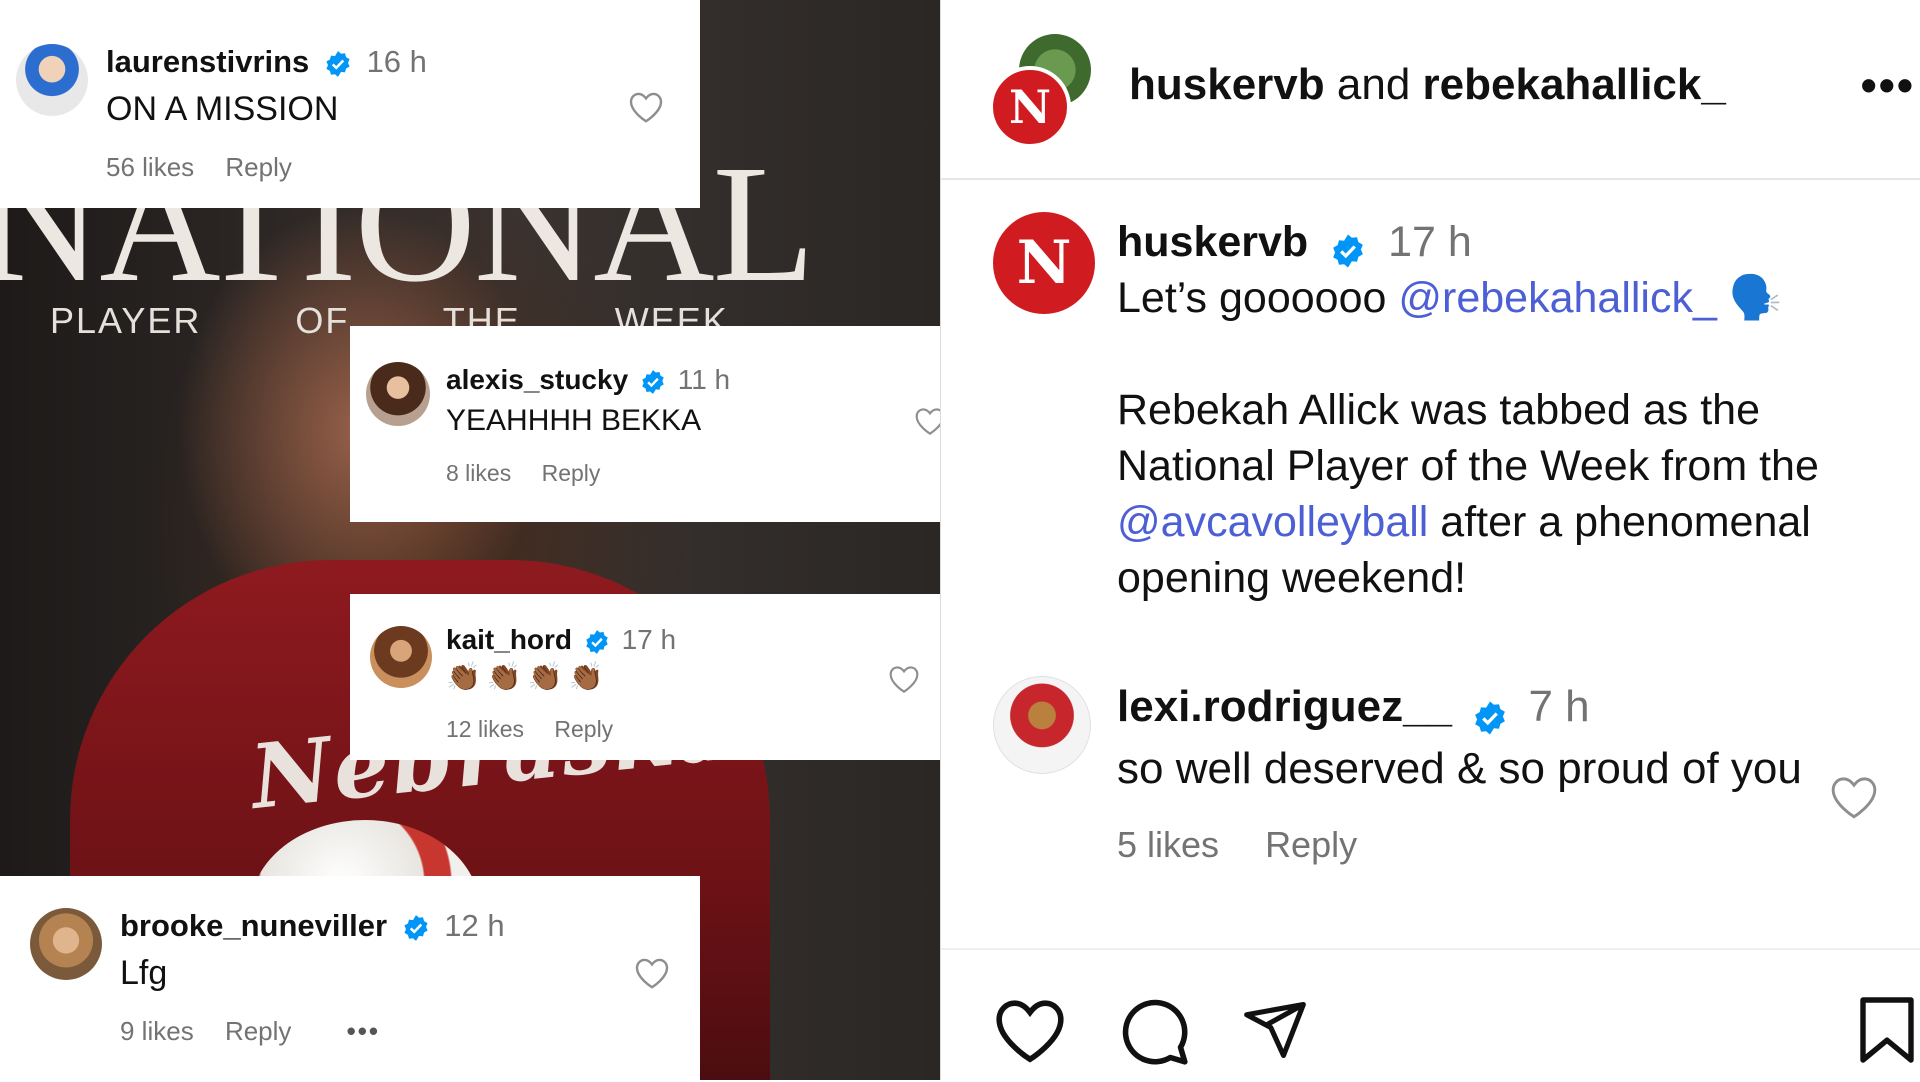 The height and width of the screenshot is (1082, 1920). I want to click on post-header: N huskervb and rebekahallick_ •••, so click(1430, 90).